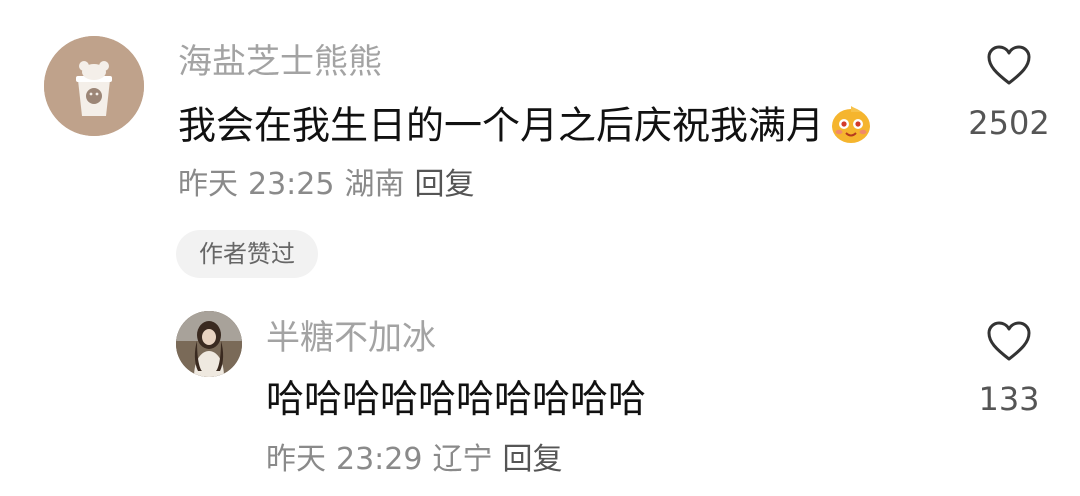 The image size is (1080, 496). I want to click on reply-like-count: 133, so click(1009, 399).